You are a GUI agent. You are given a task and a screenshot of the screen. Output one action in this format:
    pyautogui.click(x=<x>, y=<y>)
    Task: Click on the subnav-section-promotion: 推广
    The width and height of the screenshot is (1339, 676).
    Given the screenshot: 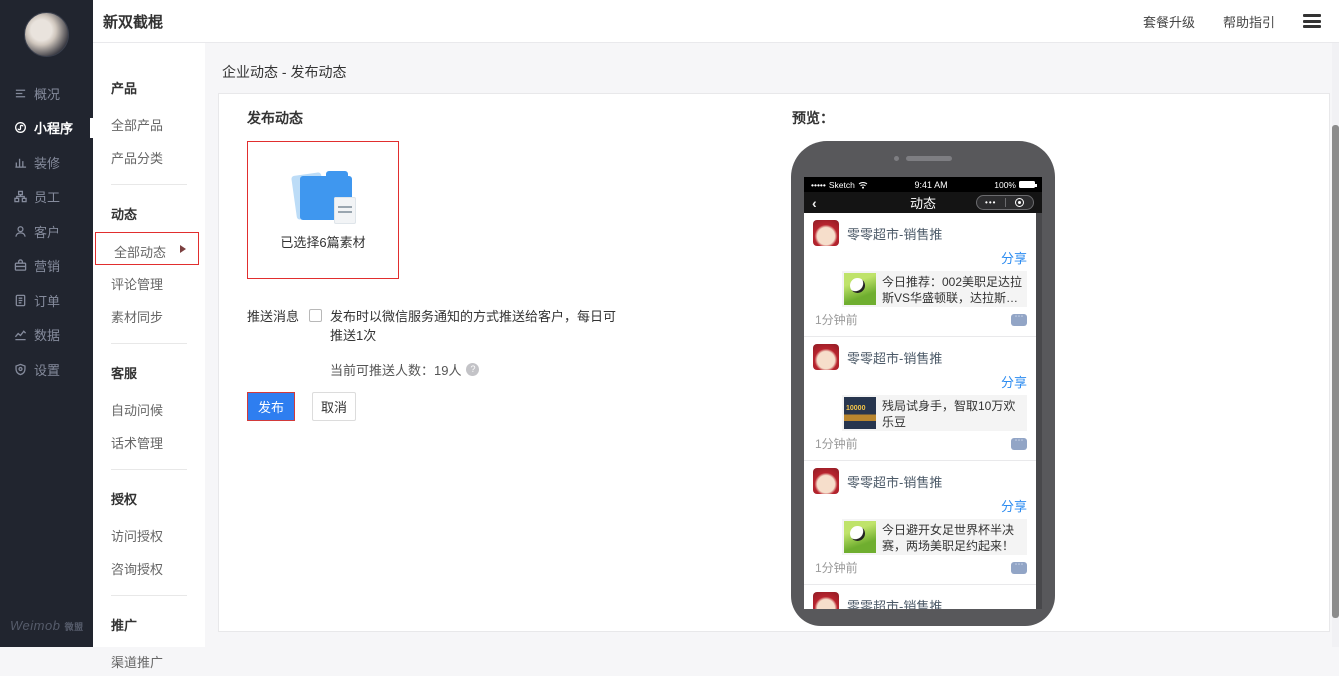 What is the action you would take?
    pyautogui.click(x=124, y=625)
    